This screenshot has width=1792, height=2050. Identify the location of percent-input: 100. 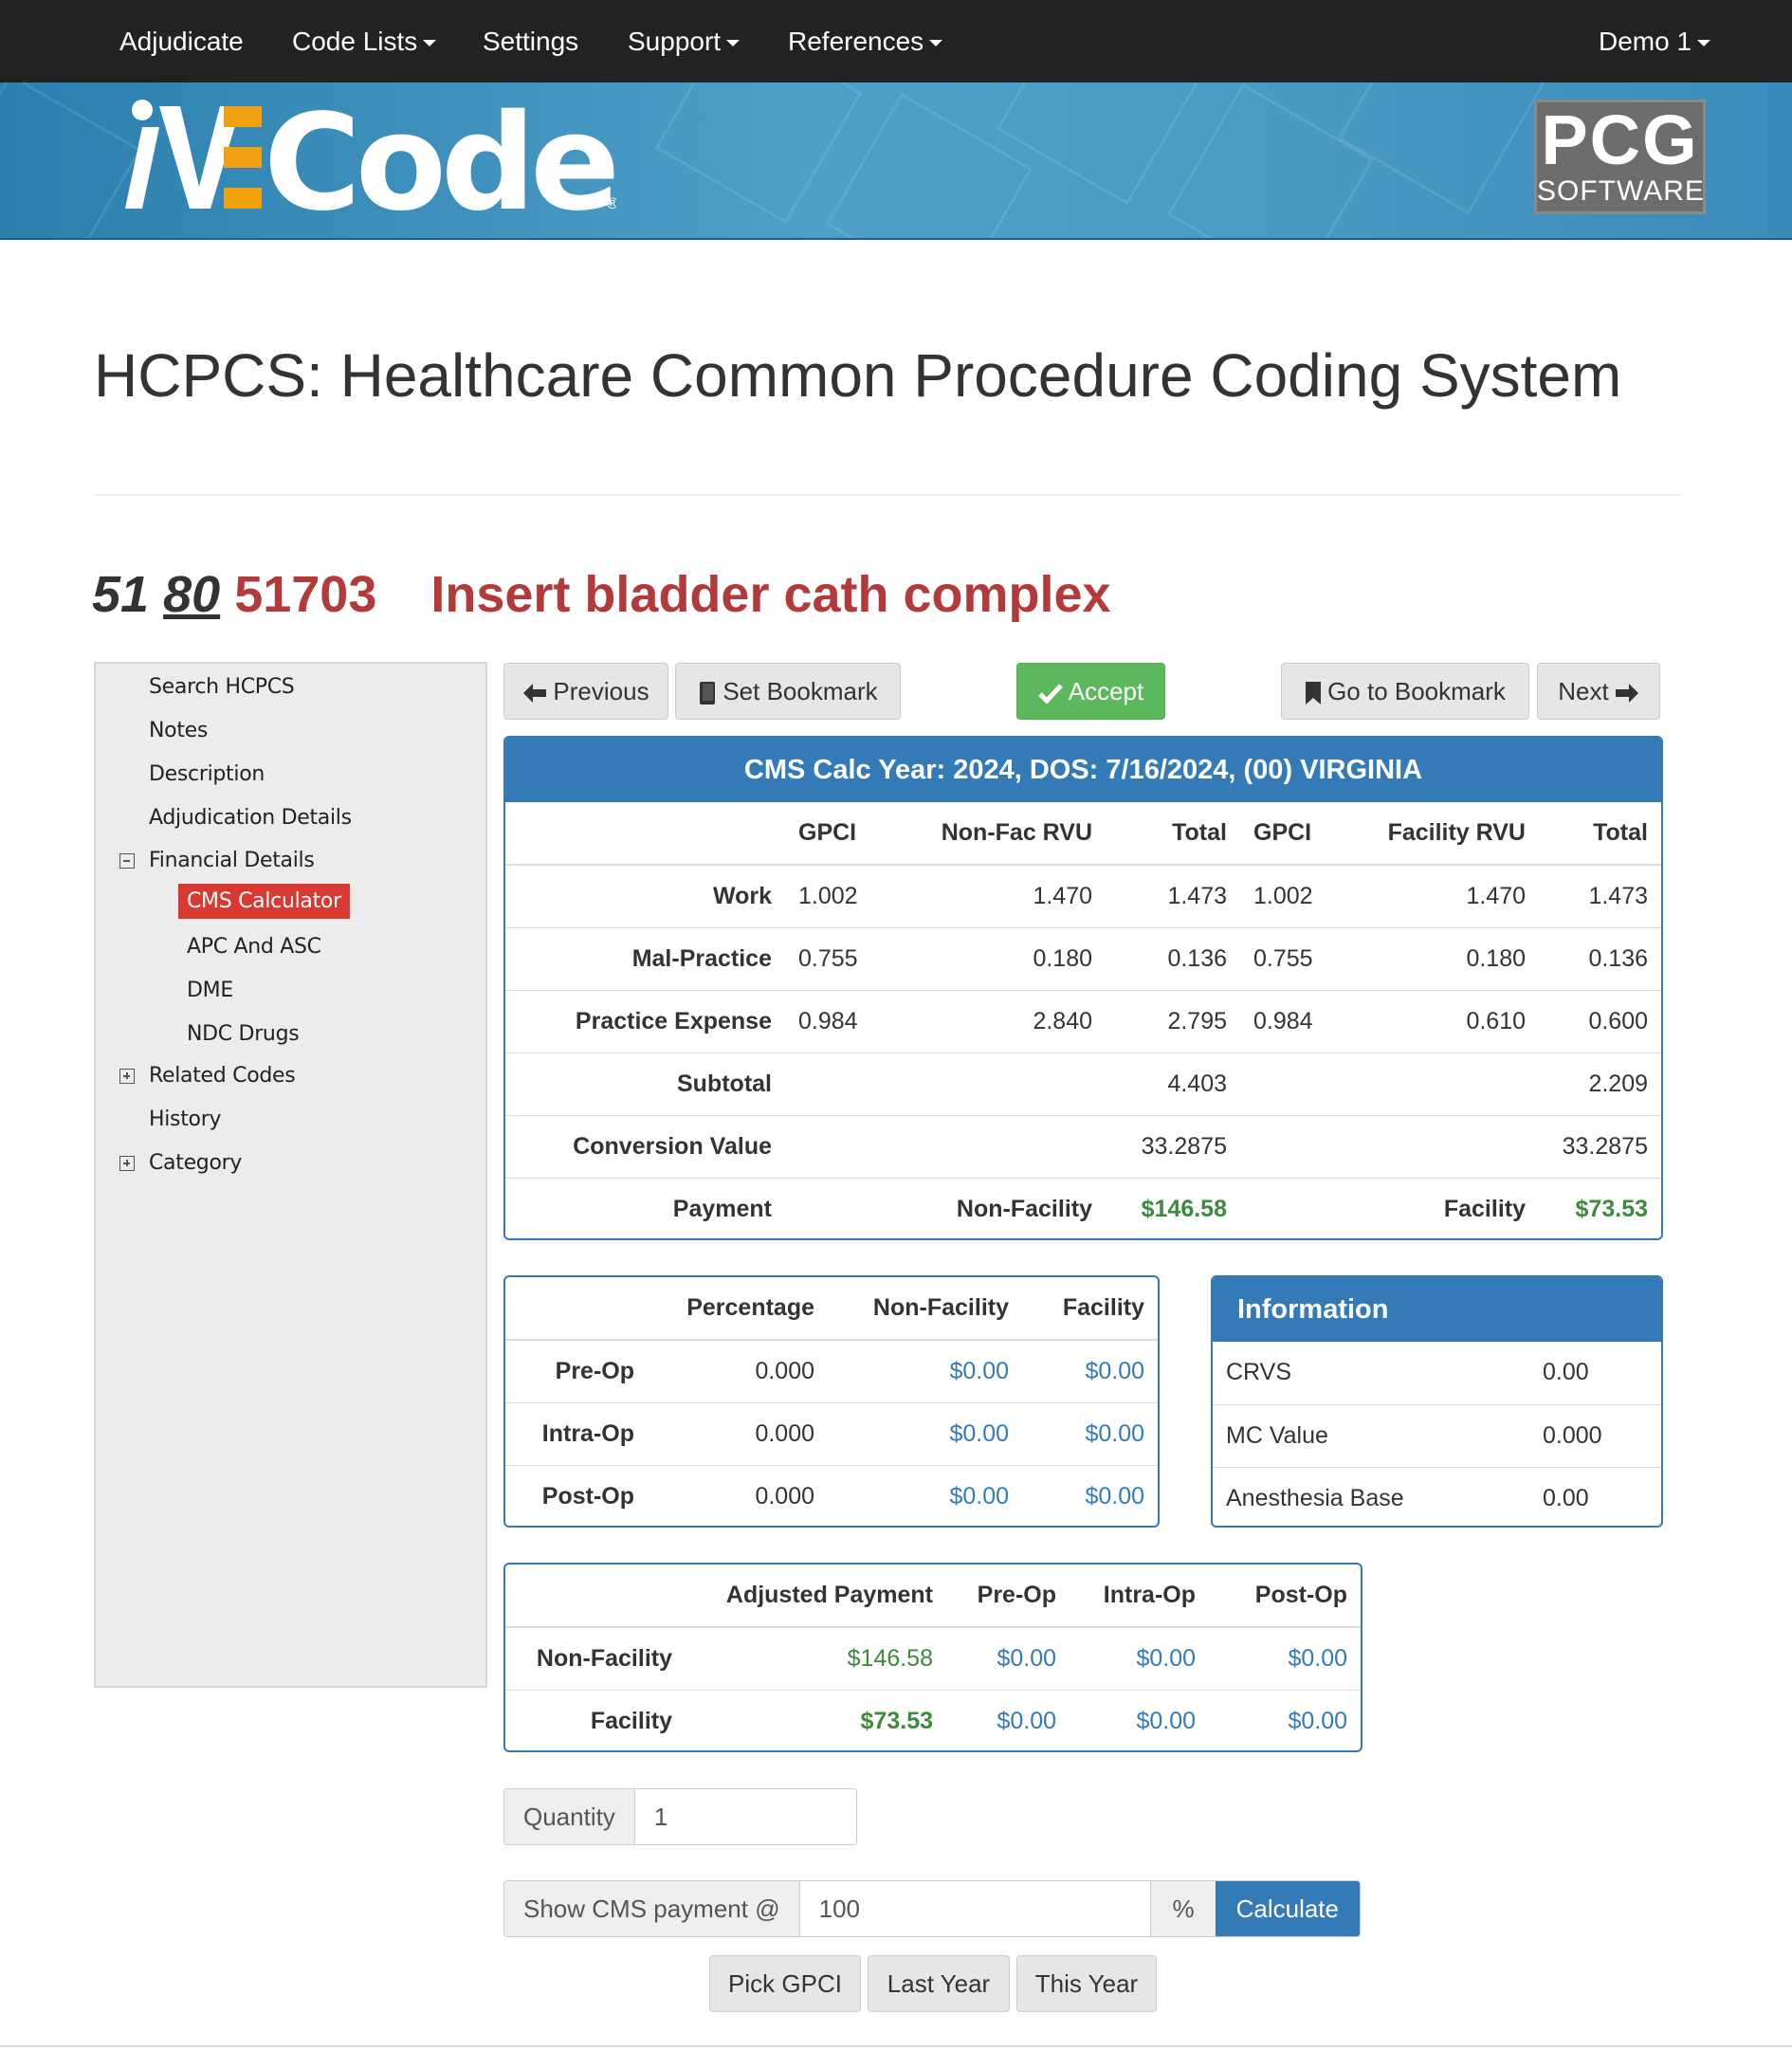
(975, 1908).